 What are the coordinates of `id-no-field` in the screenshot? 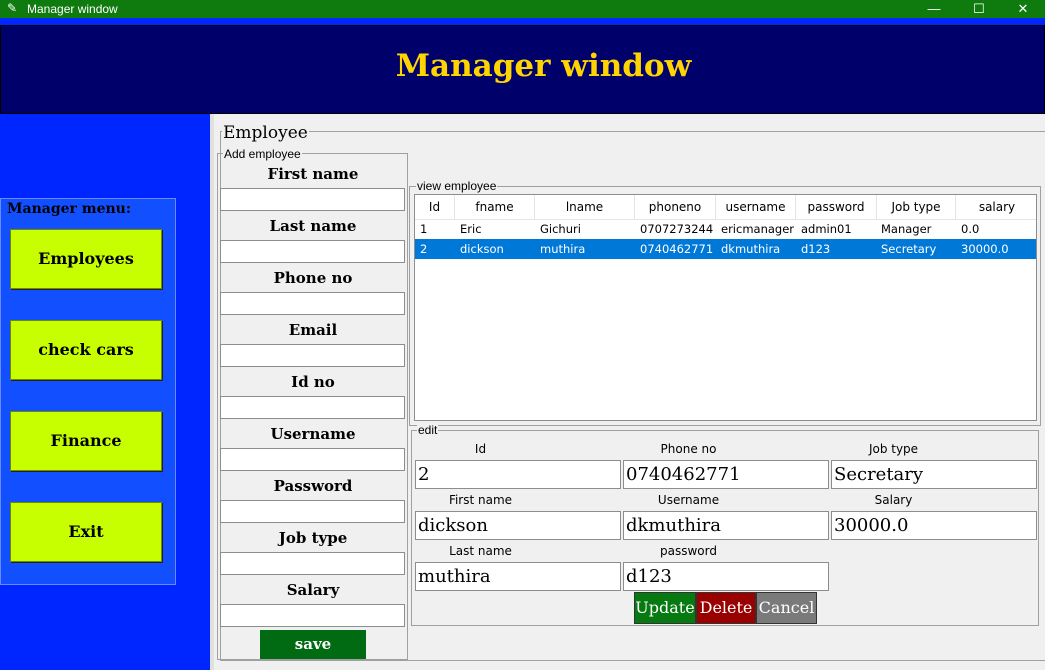 It's located at (312, 407).